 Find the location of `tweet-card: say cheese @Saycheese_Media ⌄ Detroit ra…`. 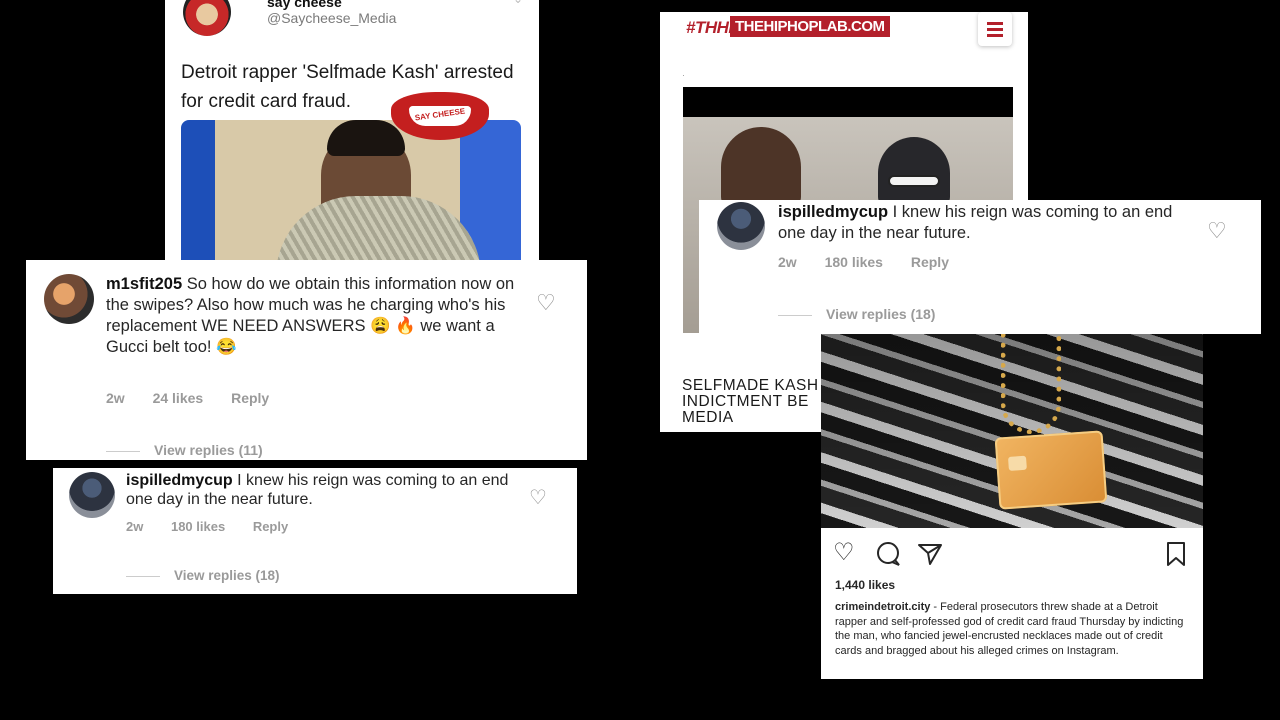

tweet-card: say cheese @Saycheese_Media ⌄ Detroit ra… is located at coordinates (352, 131).